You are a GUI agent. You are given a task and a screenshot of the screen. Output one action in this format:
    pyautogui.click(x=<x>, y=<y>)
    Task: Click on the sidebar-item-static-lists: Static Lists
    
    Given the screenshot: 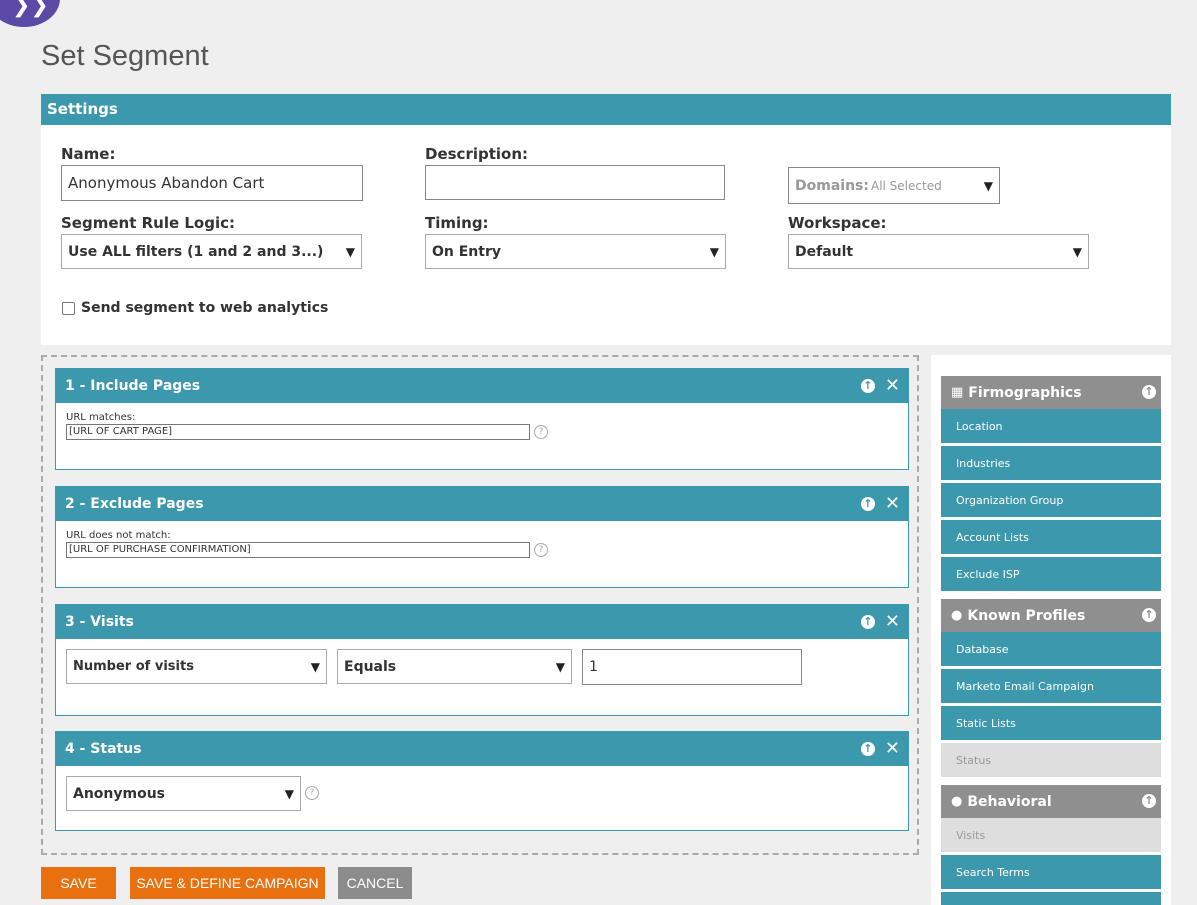 What is the action you would take?
    pyautogui.click(x=1051, y=723)
    